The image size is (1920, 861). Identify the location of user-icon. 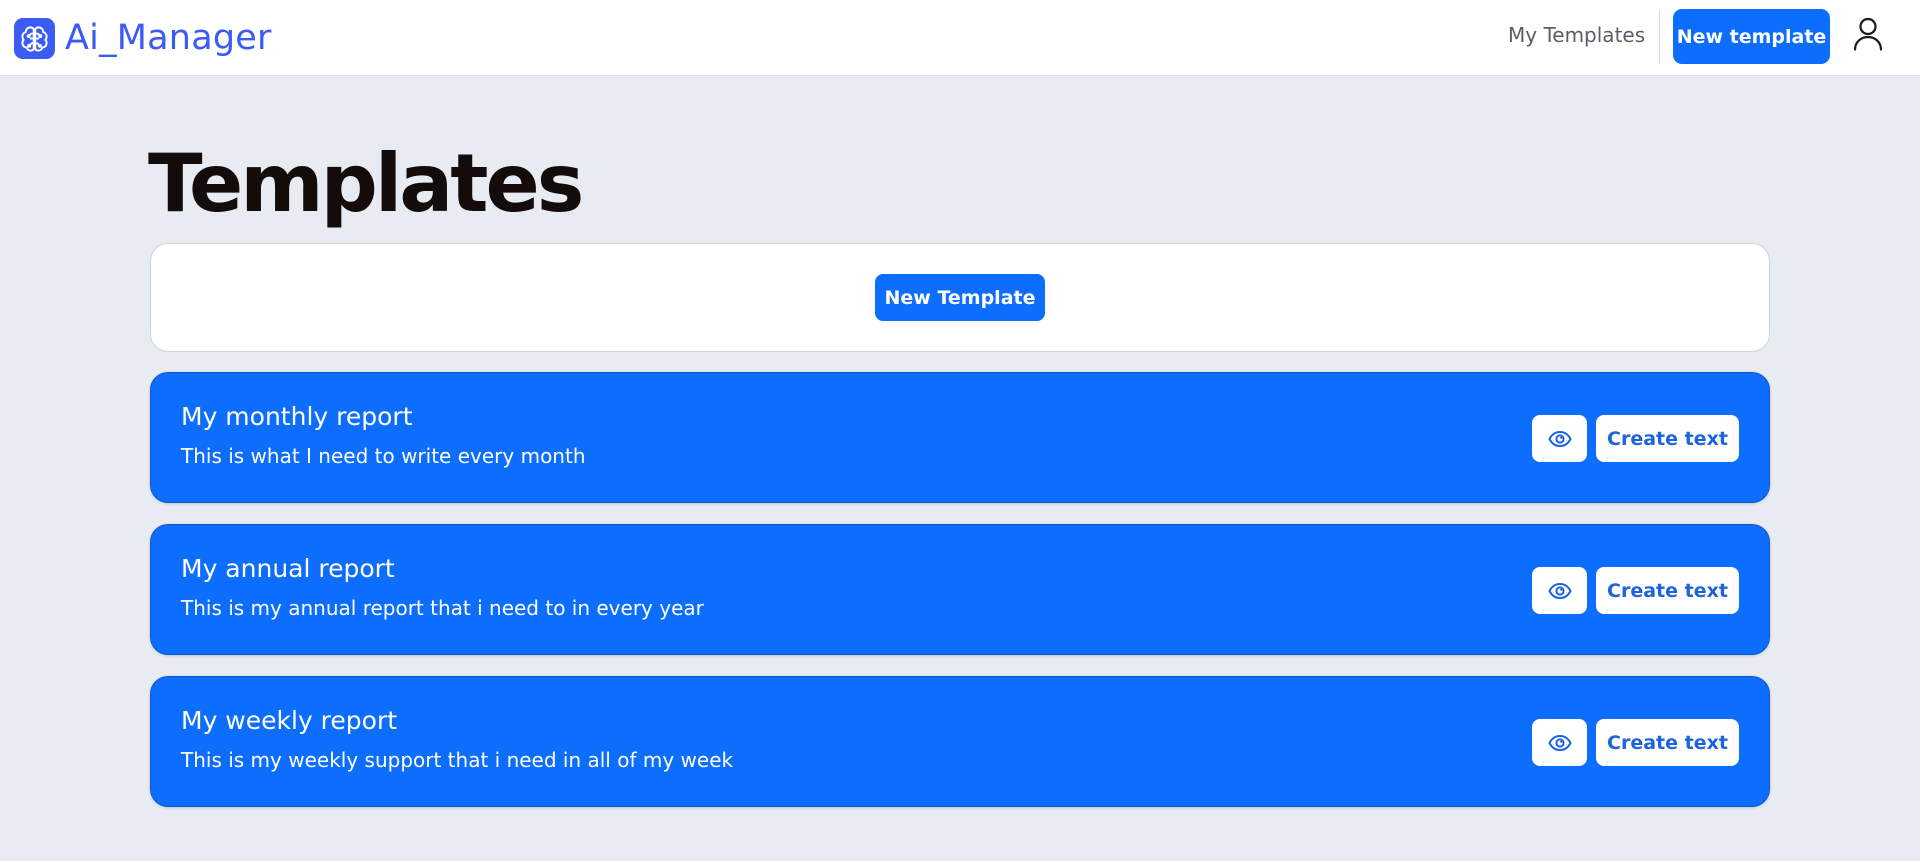
(1868, 34).